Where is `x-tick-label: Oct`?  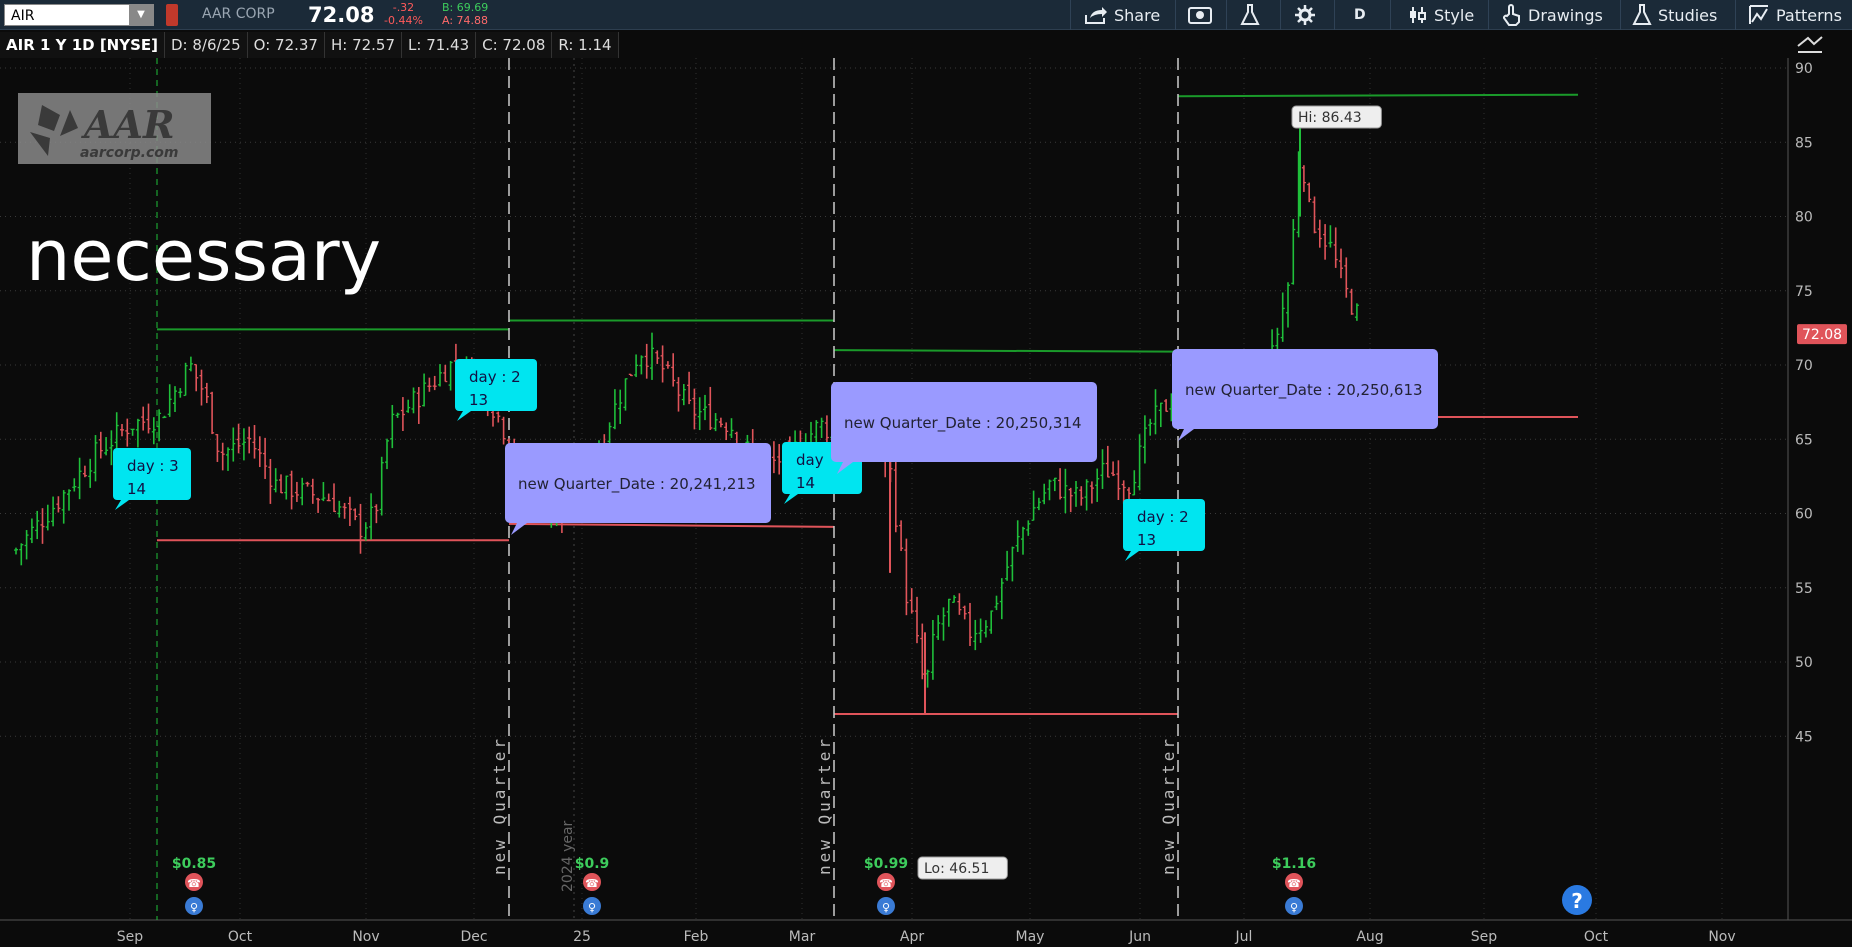
x-tick-label: Oct is located at coordinates (240, 937).